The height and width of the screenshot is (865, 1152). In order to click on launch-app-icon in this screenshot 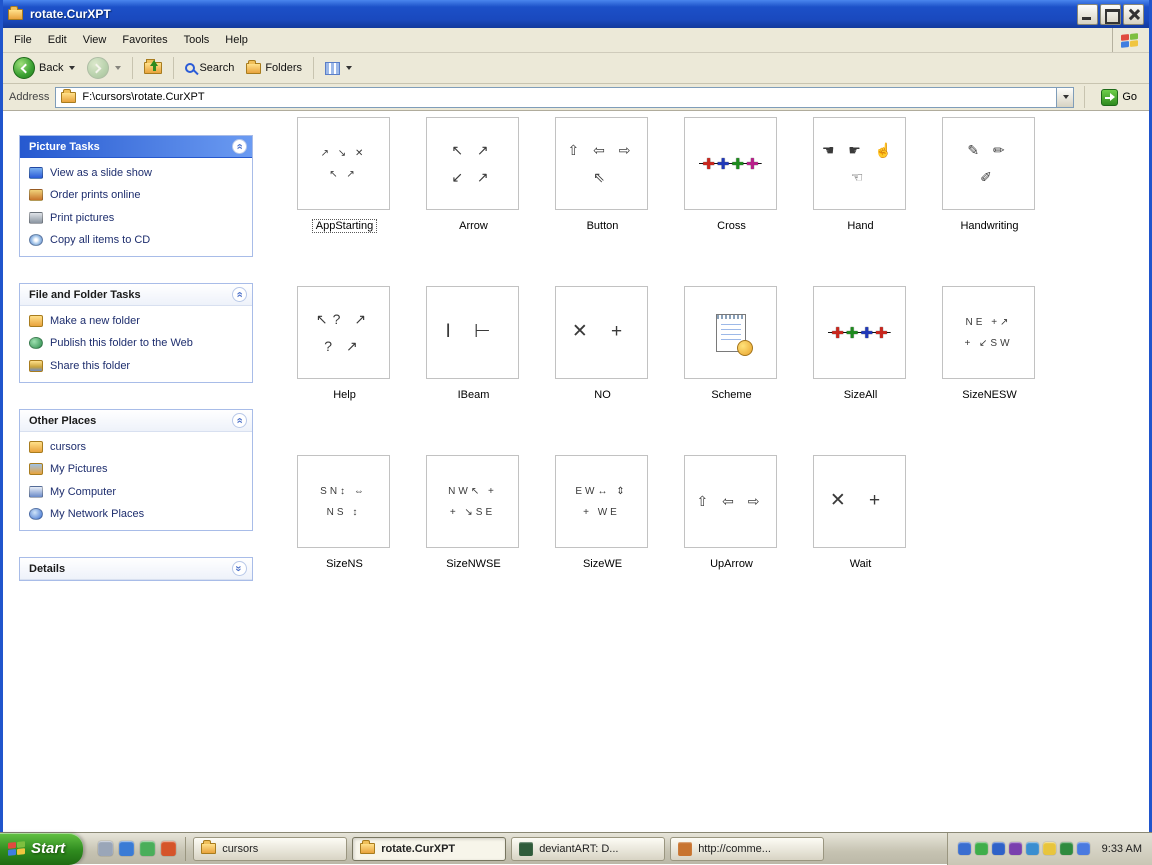, I will do `click(105, 848)`.